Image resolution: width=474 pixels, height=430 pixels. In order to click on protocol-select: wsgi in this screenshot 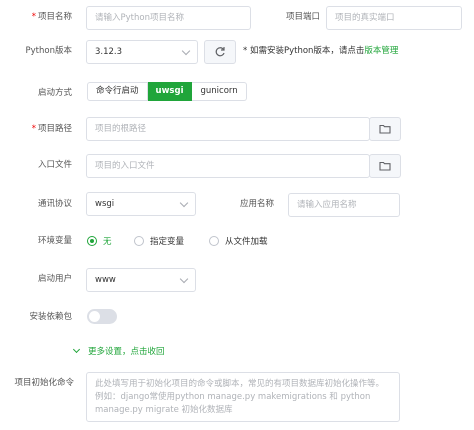, I will do `click(141, 204)`.